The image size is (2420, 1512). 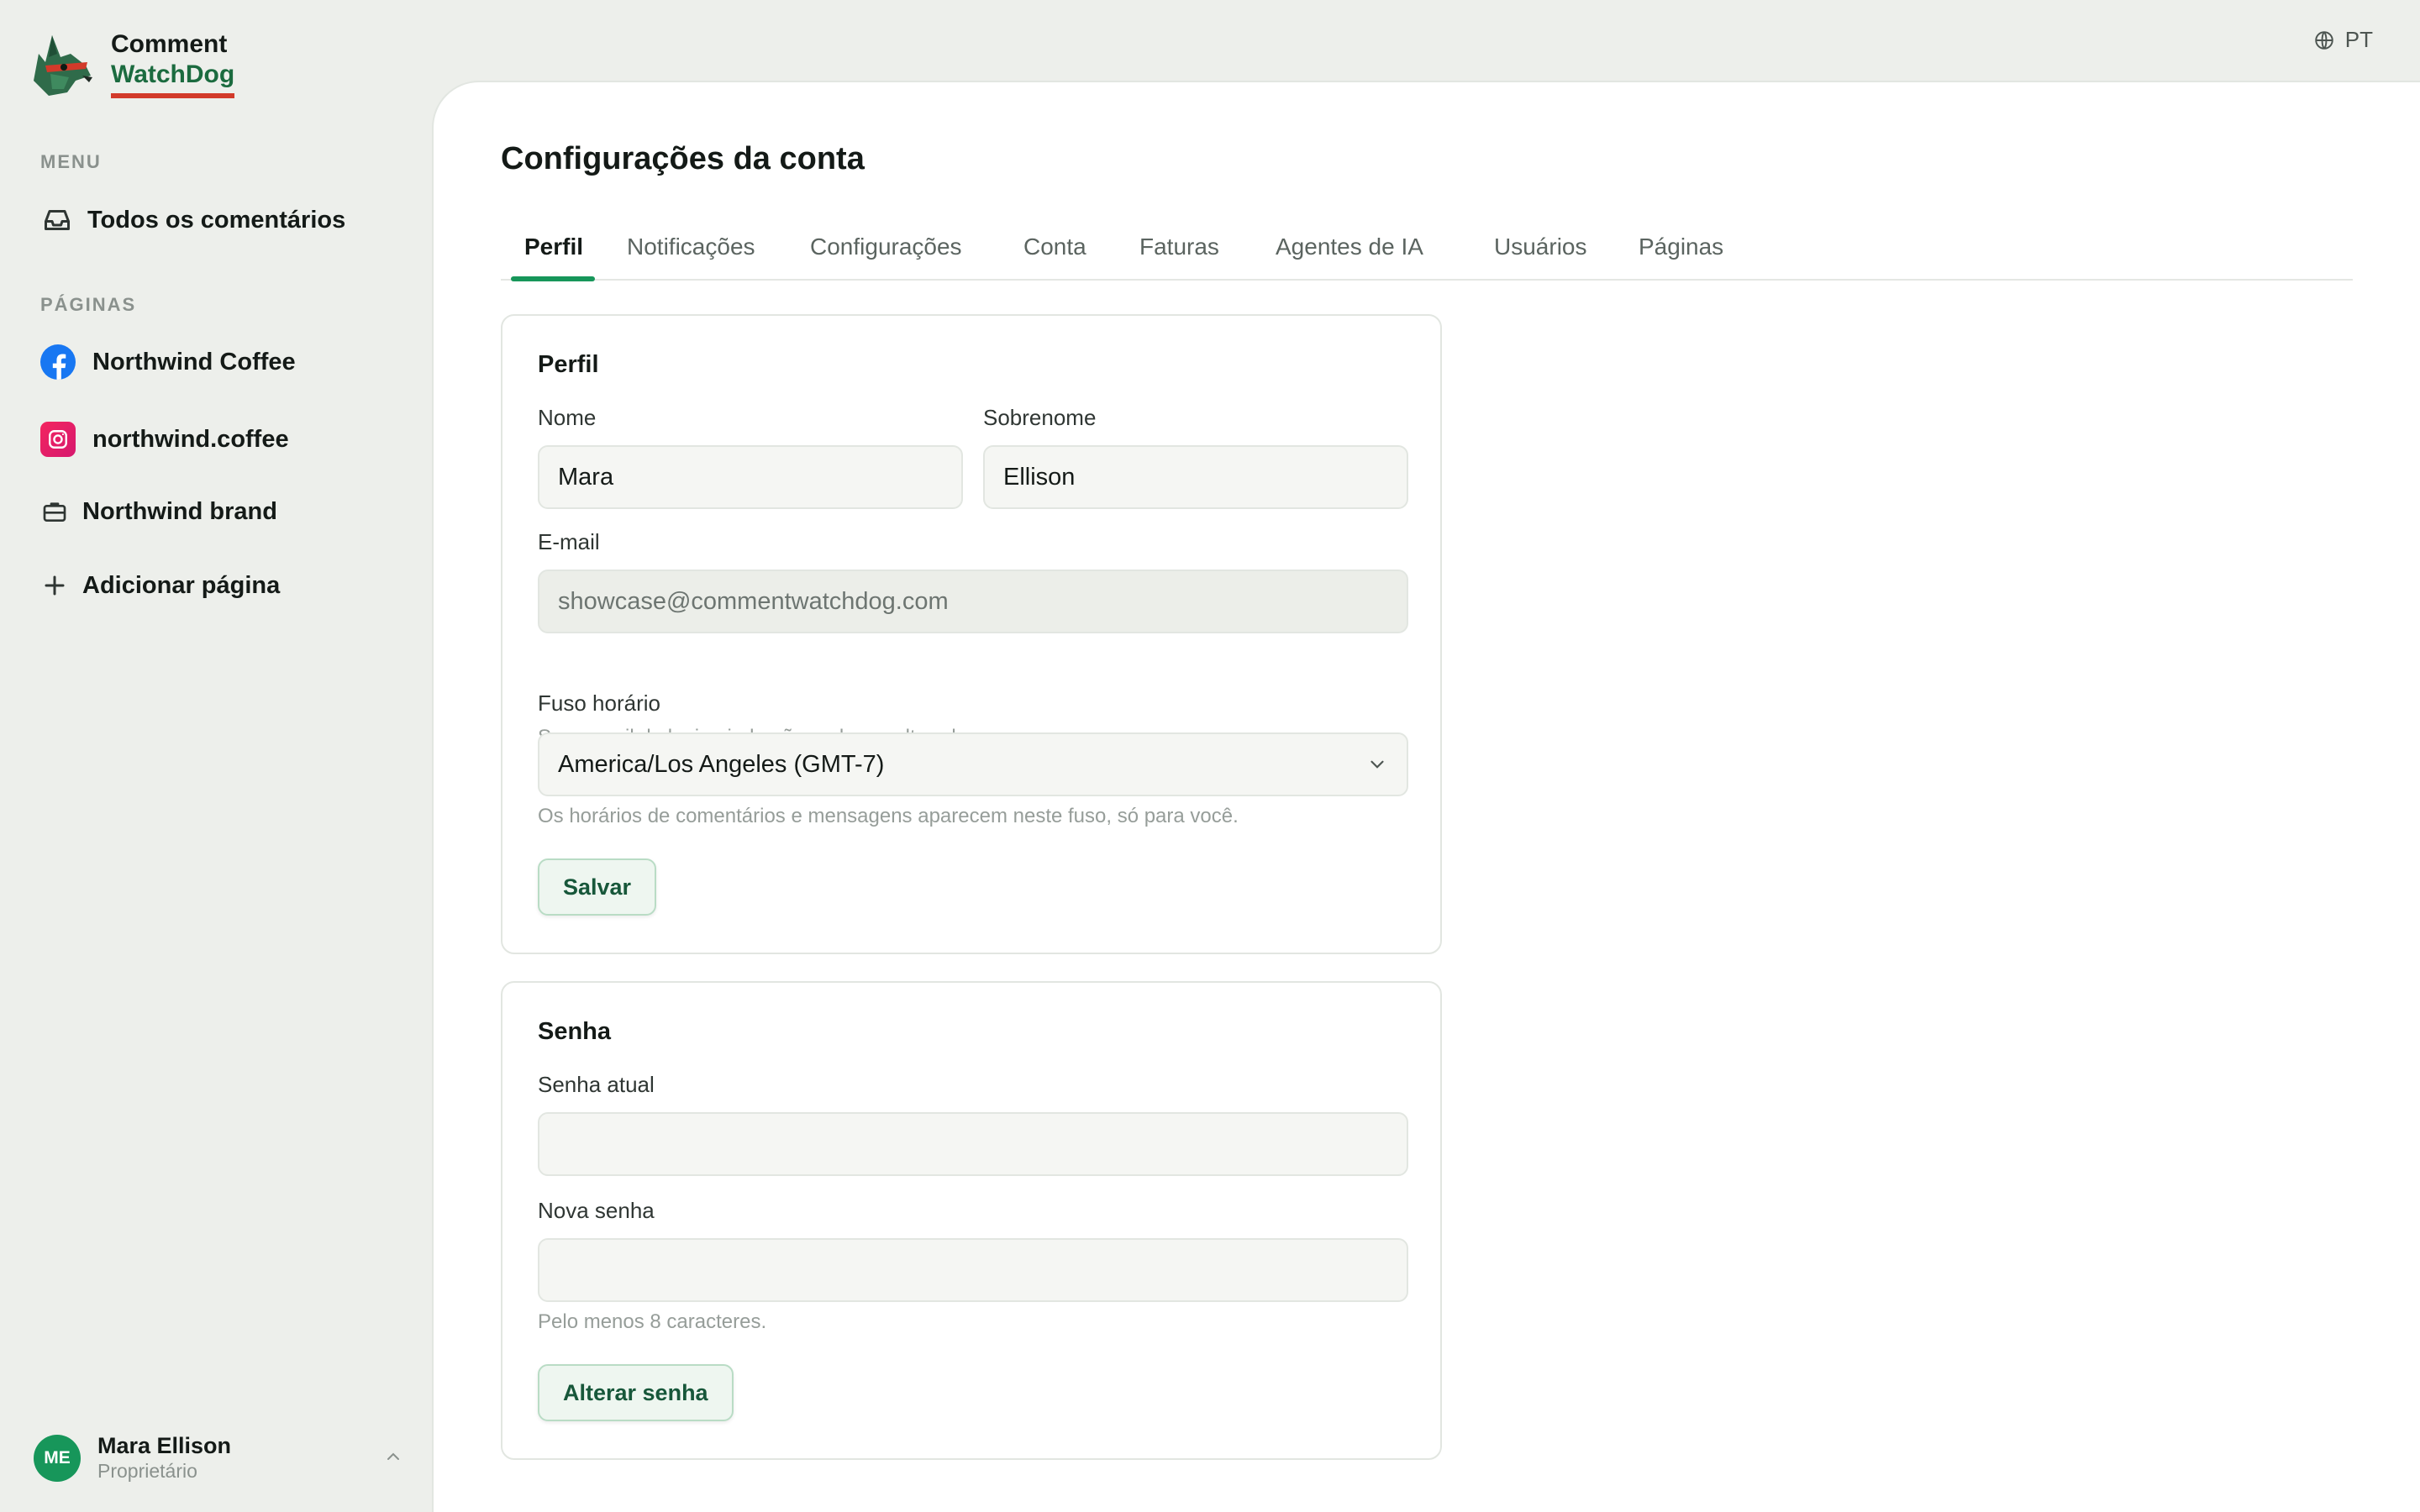 I want to click on user-role: Proprietário, so click(x=147, y=1471).